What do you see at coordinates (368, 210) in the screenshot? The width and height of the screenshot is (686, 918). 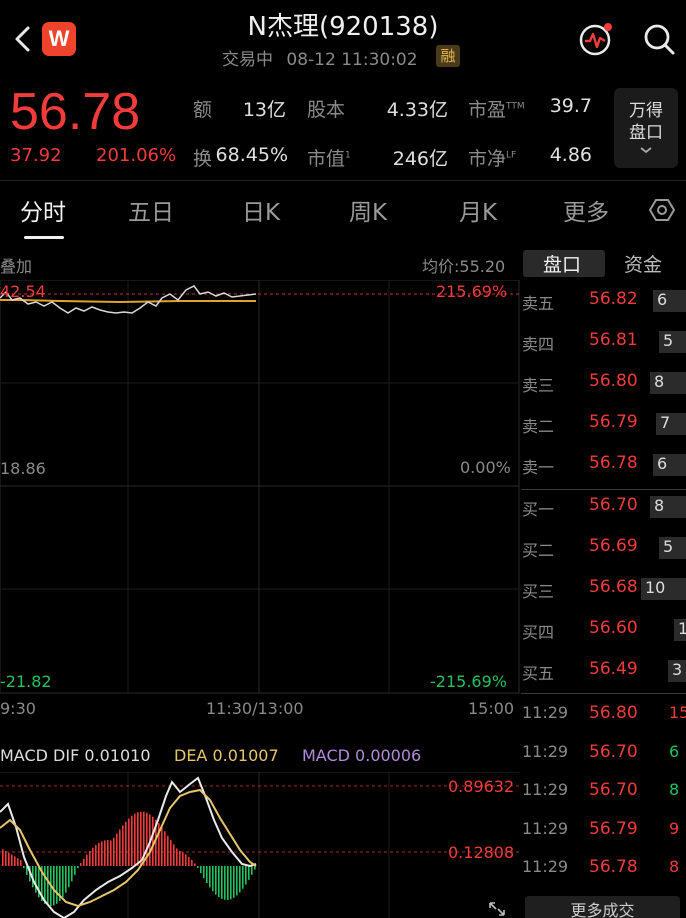 I see `tab-weekly-k: 周K` at bounding box center [368, 210].